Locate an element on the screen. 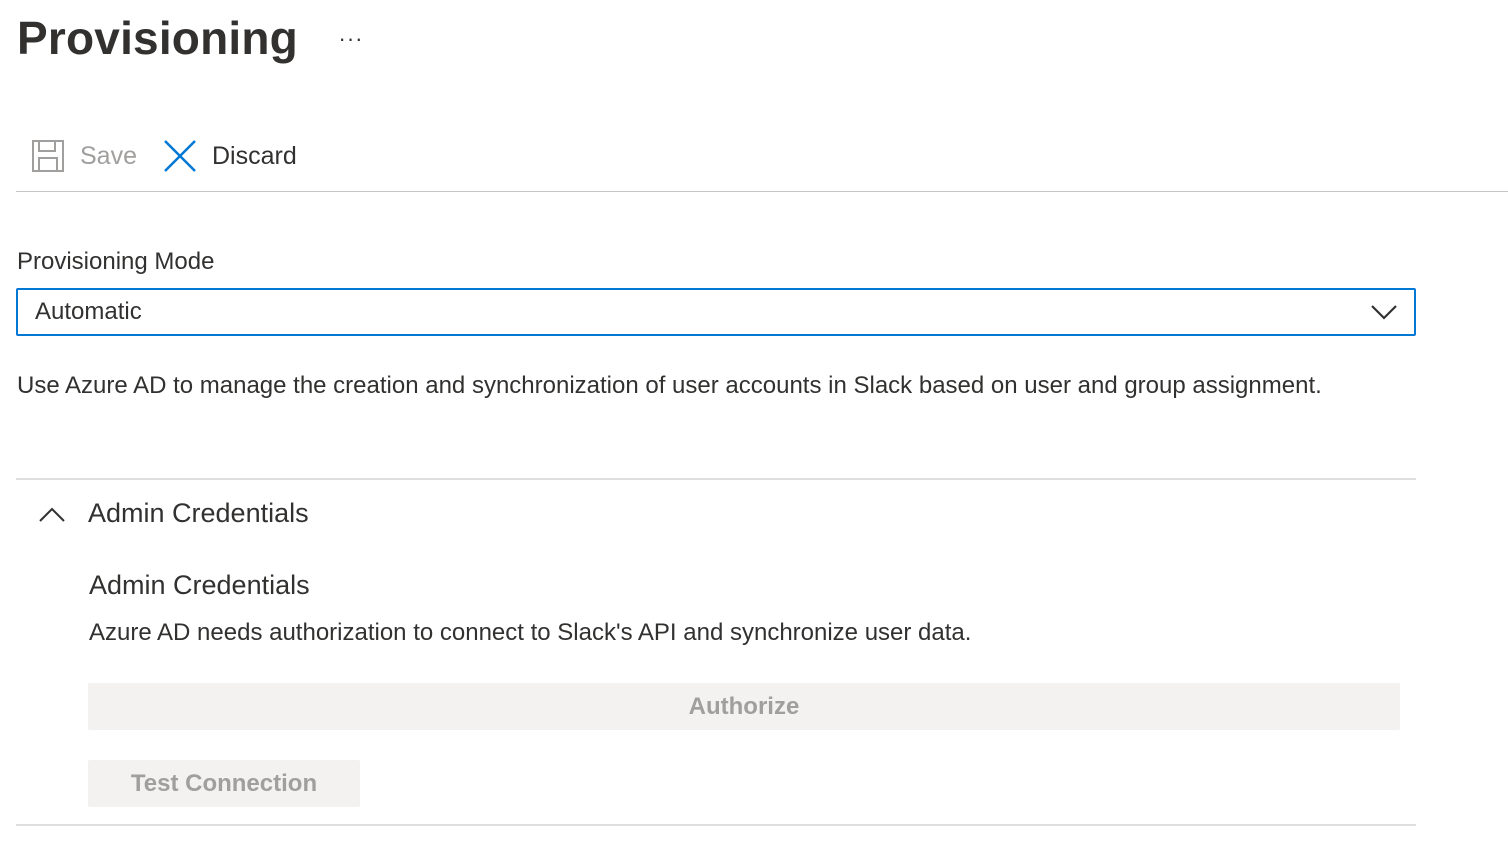 Image resolution: width=1508 pixels, height=862 pixels. close-icon is located at coordinates (180, 156).